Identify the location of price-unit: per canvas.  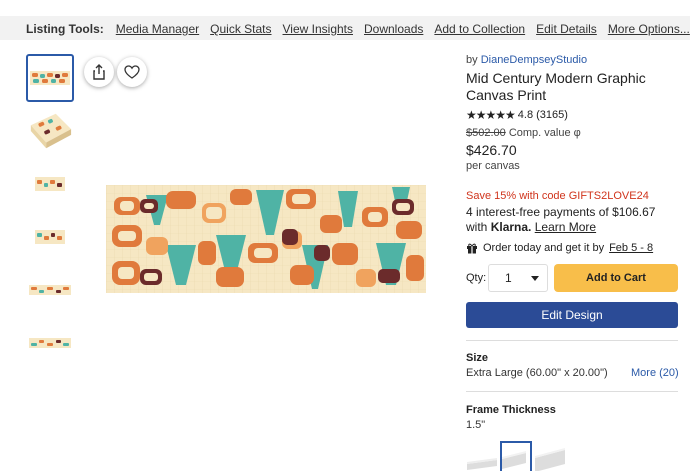
(493, 166).